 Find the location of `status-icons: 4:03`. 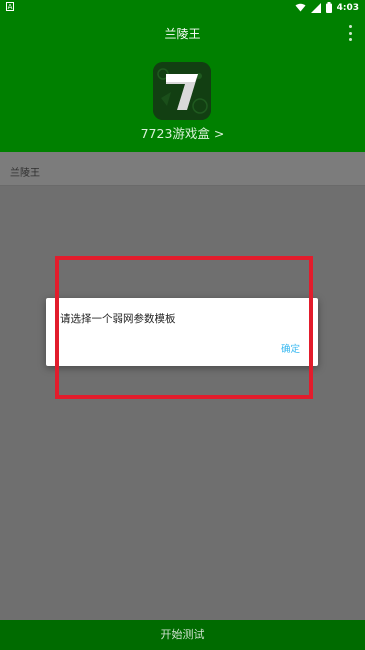

status-icons: 4:03 is located at coordinates (327, 7).